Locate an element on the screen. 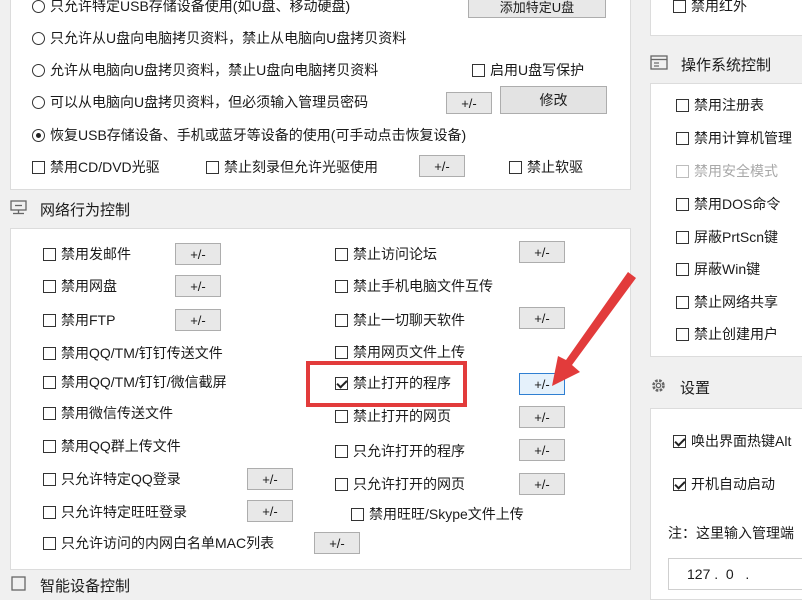  net-left-item: 只允许特定旺旺登录 is located at coordinates (115, 512).